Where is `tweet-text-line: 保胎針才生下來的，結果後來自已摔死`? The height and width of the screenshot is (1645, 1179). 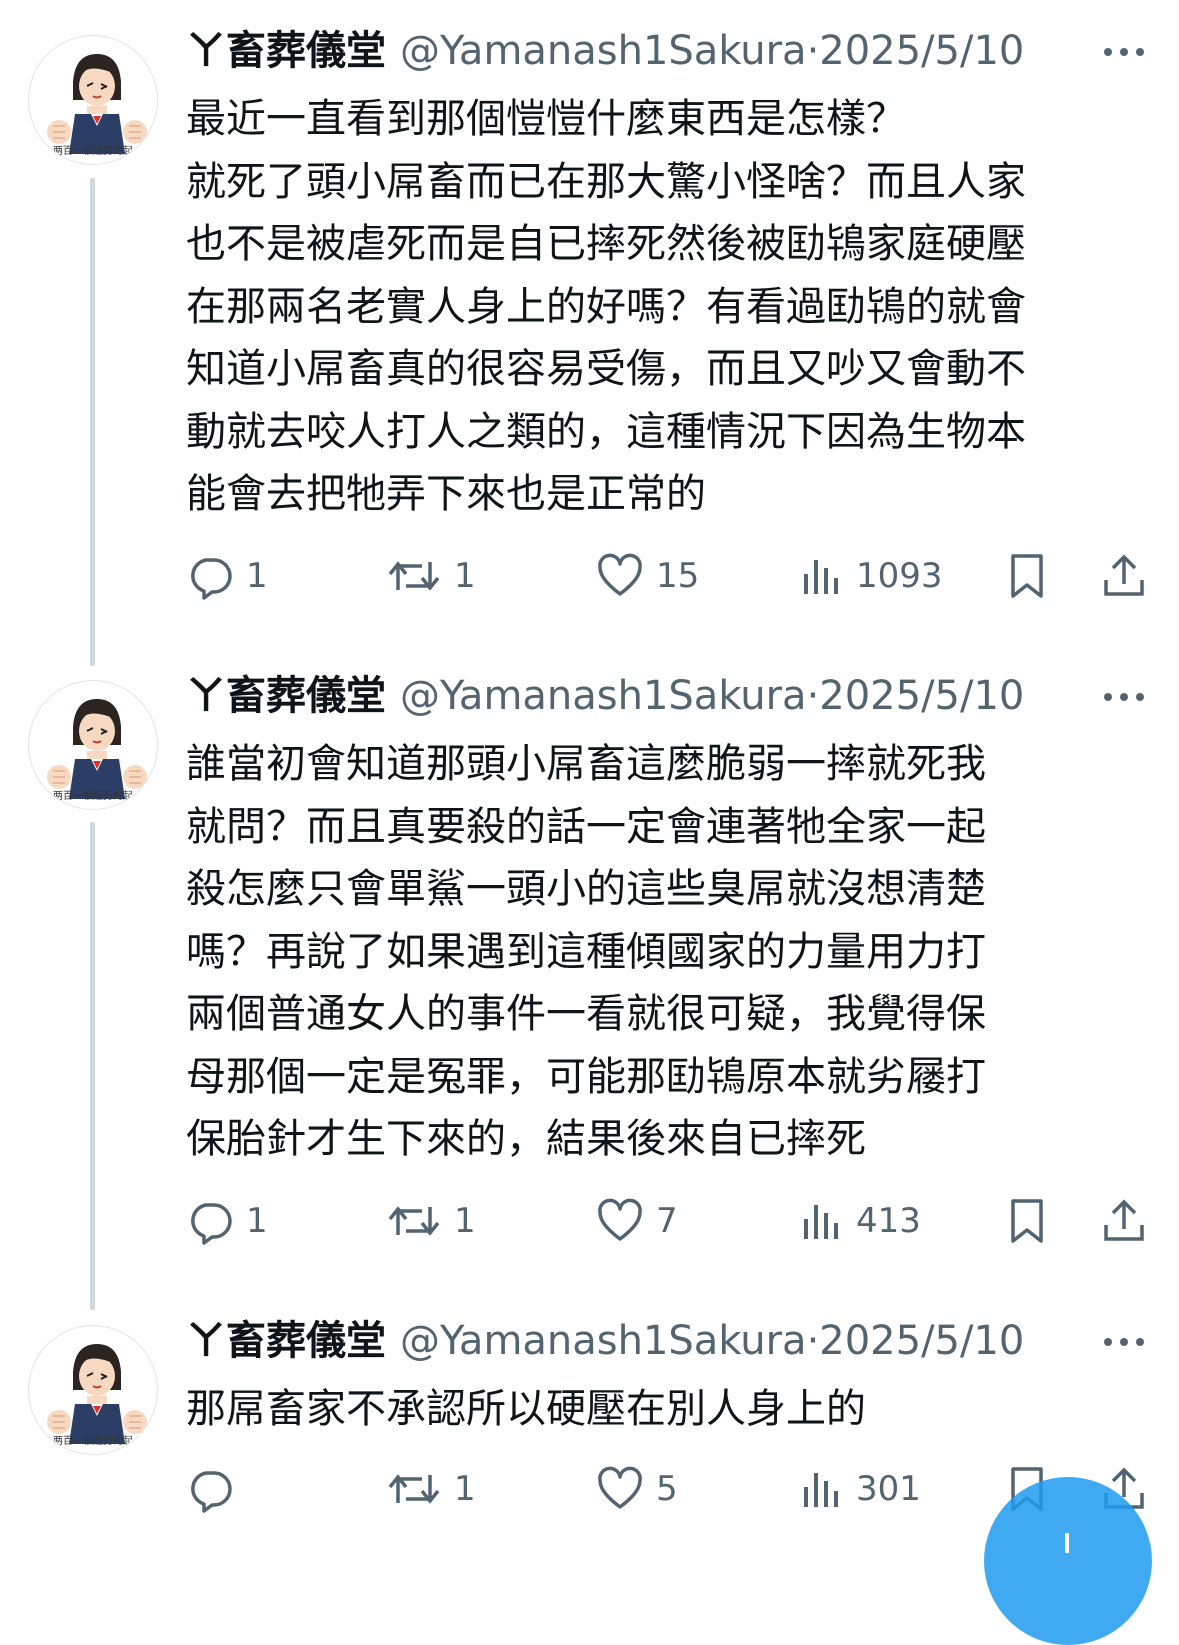
tweet-text-line: 保胎針才生下來的，結果後來自已摔死 is located at coordinates (526, 1139).